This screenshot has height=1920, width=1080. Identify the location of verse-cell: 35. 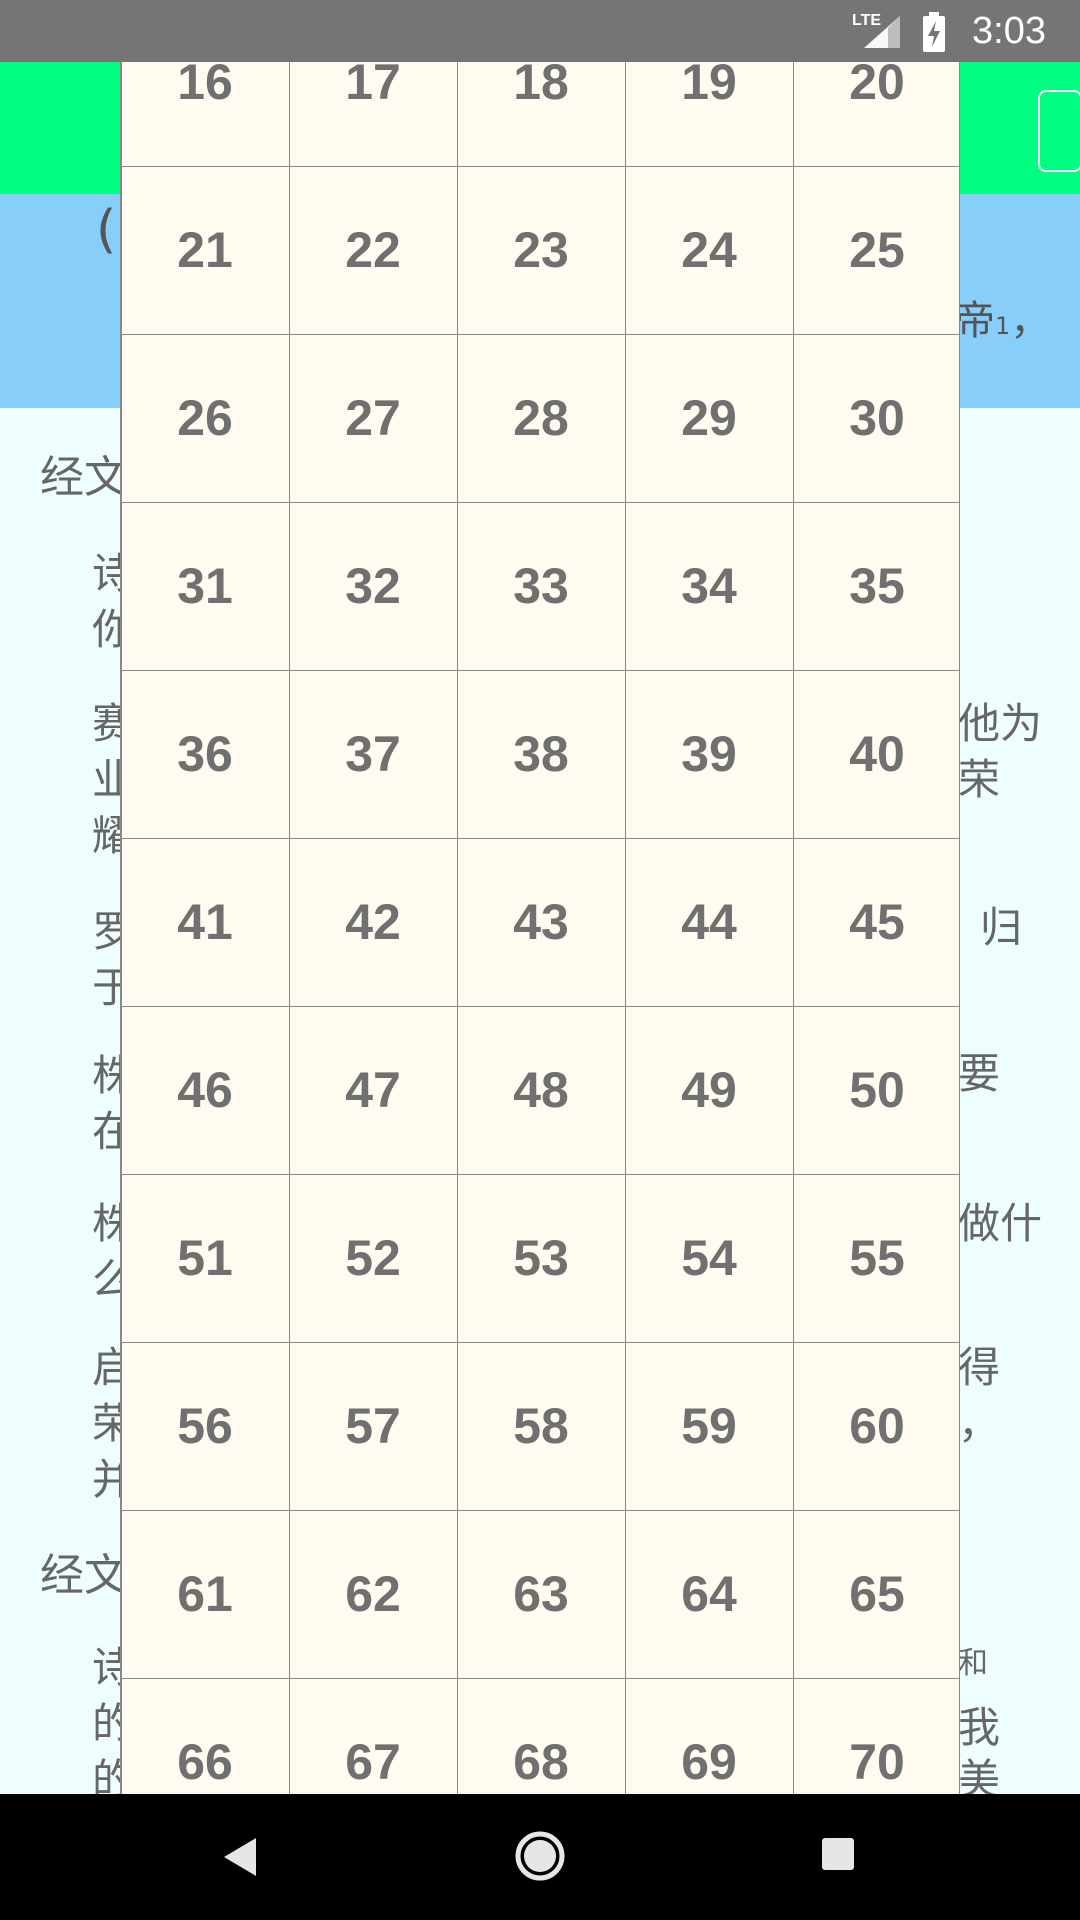
(875, 586).